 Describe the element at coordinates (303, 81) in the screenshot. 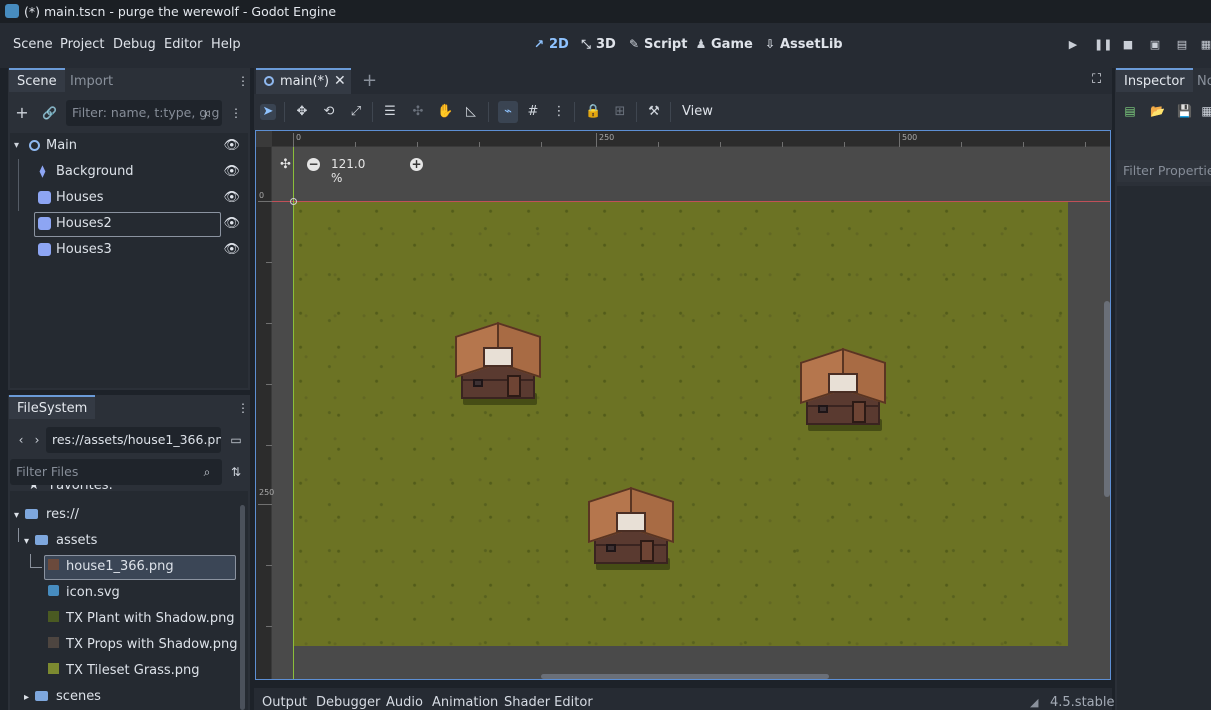

I see `scene-tab-main: main(*) ✕` at that location.